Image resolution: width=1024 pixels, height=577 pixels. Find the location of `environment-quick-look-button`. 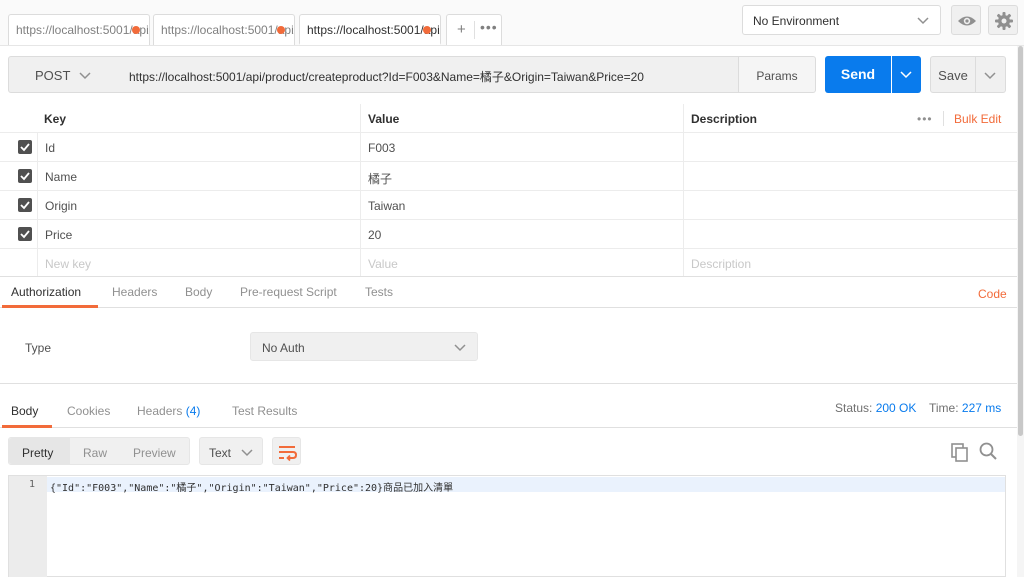

environment-quick-look-button is located at coordinates (966, 20).